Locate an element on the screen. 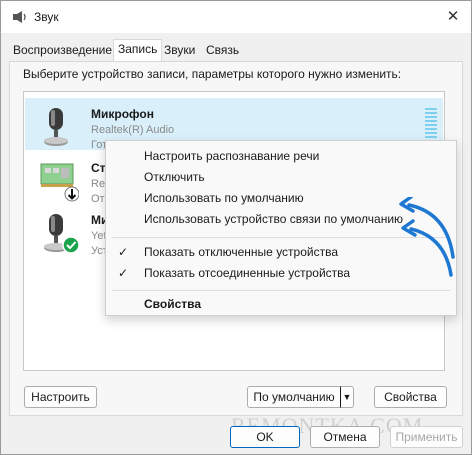  annotation-arrows-icon is located at coordinates (427, 237).